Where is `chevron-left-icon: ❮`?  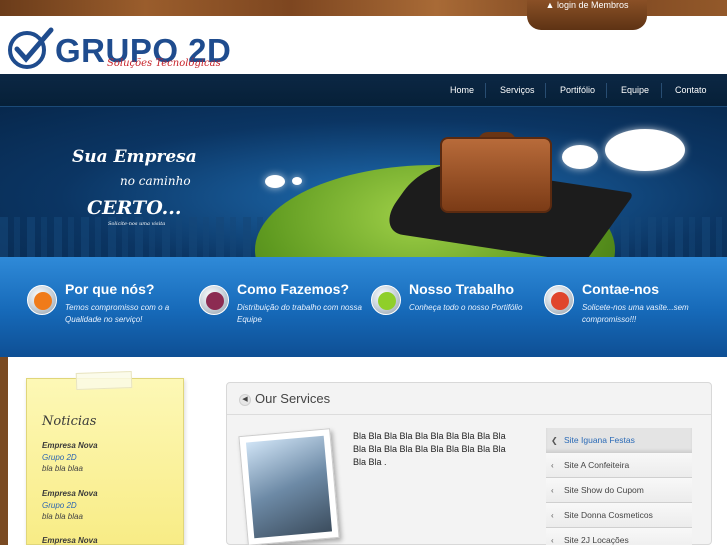 chevron-left-icon: ❮ is located at coordinates (554, 440).